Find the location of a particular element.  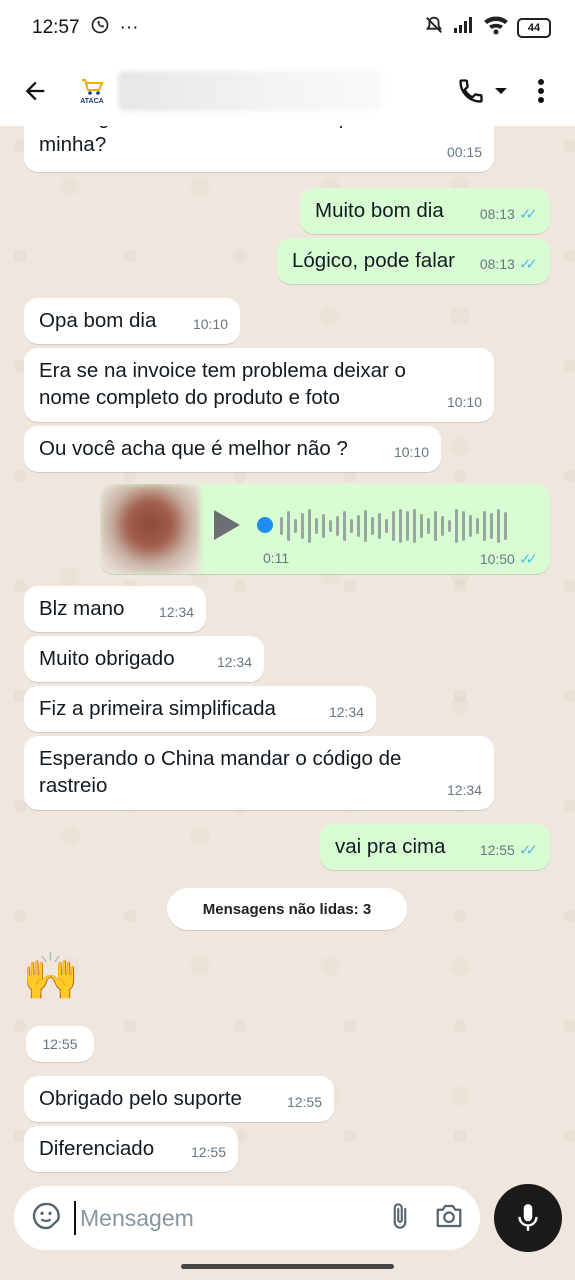

status-time: 12:57 is located at coordinates (56, 27).